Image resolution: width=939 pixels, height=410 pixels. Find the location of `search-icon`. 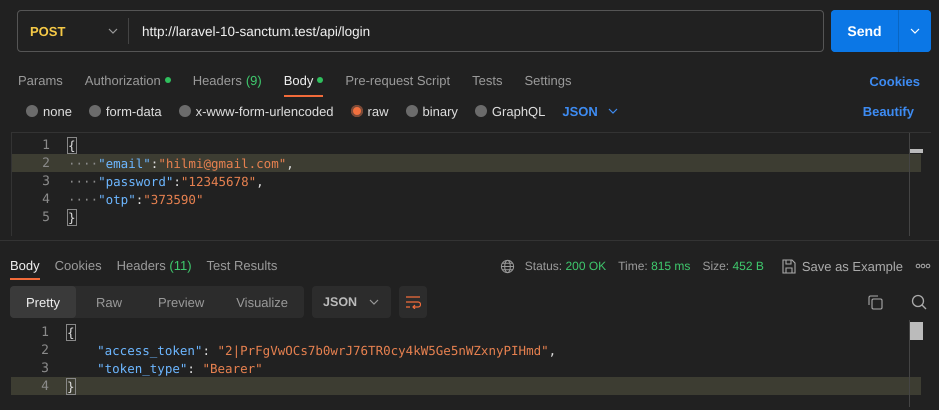

search-icon is located at coordinates (919, 302).